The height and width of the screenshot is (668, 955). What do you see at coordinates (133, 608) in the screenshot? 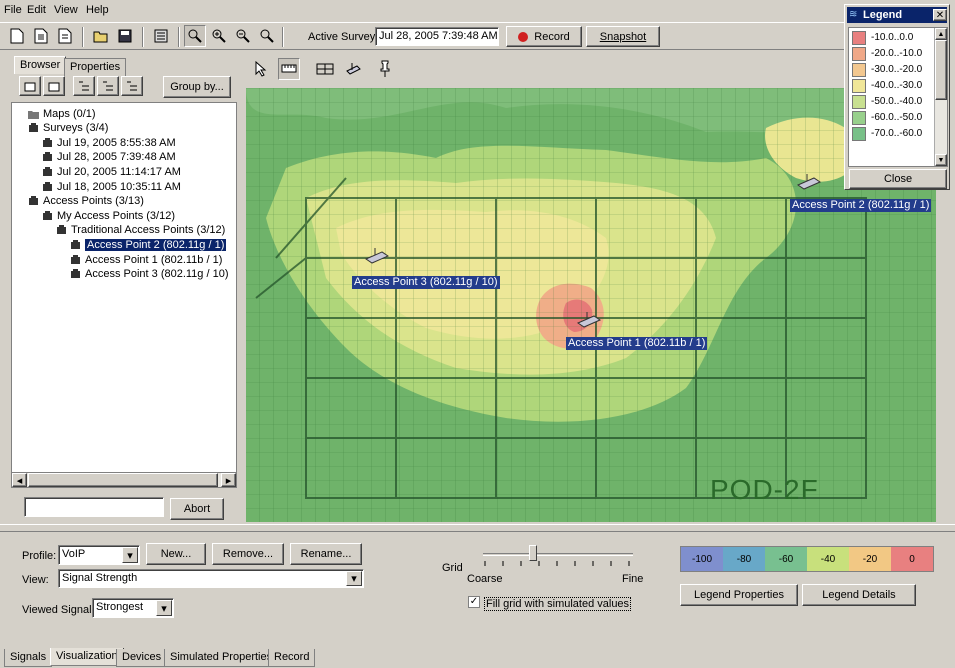
I see `viewed-signal-select: Strongest ▾` at bounding box center [133, 608].